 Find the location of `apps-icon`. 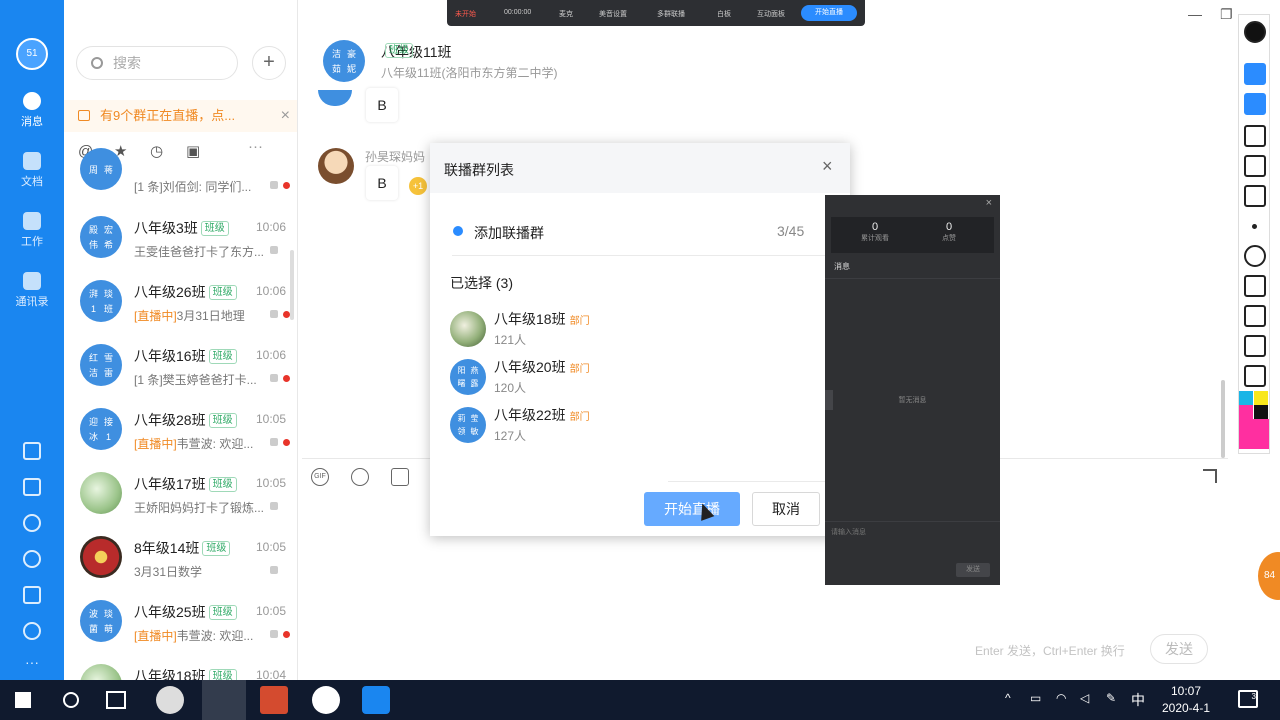

apps-icon is located at coordinates (32, 221).